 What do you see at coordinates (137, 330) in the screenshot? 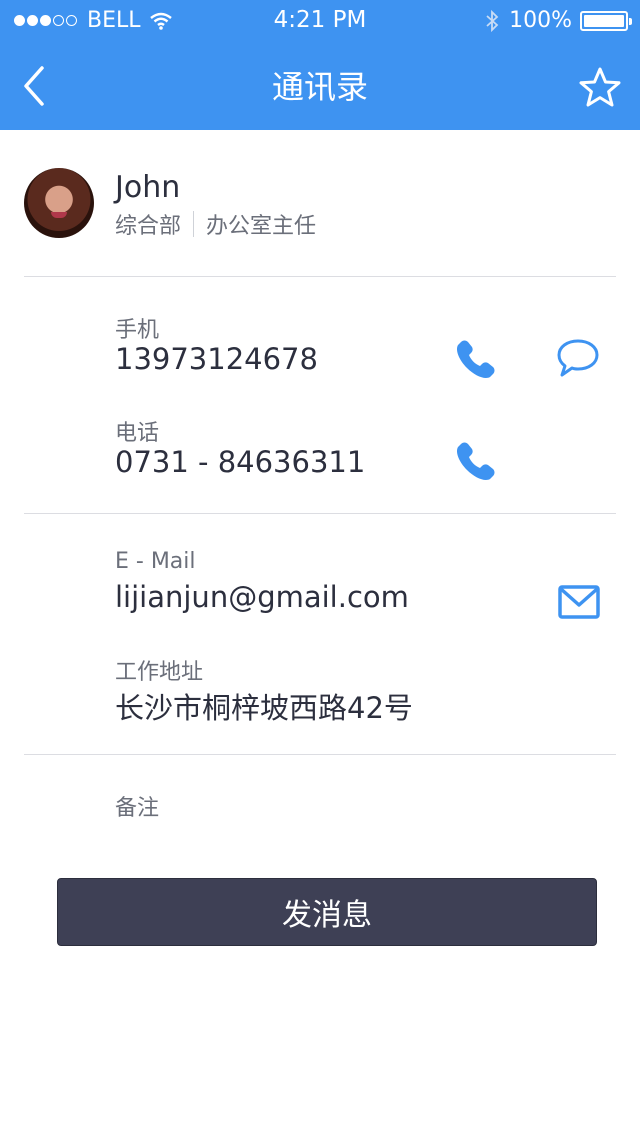
I see `mobile-label: 手机` at bounding box center [137, 330].